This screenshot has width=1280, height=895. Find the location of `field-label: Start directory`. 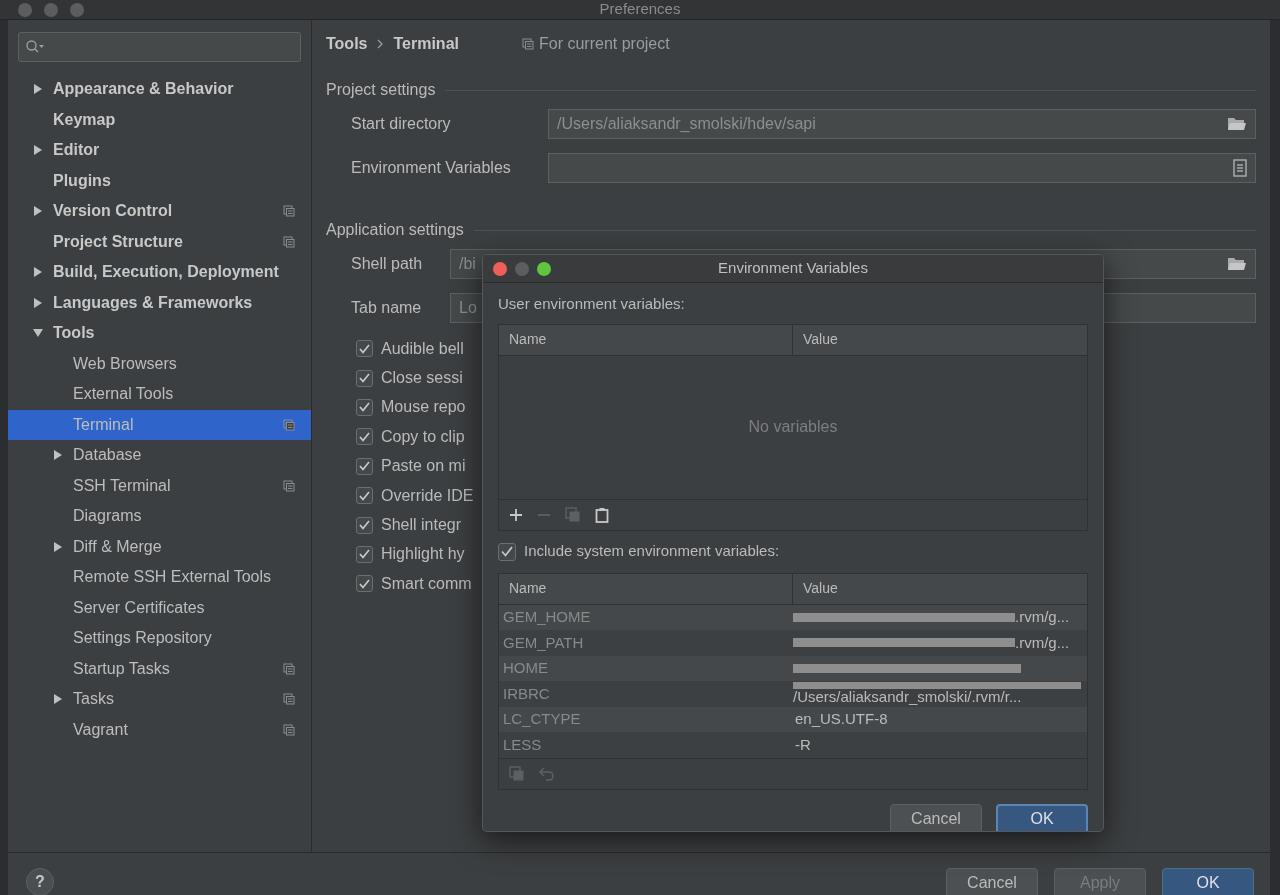

field-label: Start directory is located at coordinates (401, 124).